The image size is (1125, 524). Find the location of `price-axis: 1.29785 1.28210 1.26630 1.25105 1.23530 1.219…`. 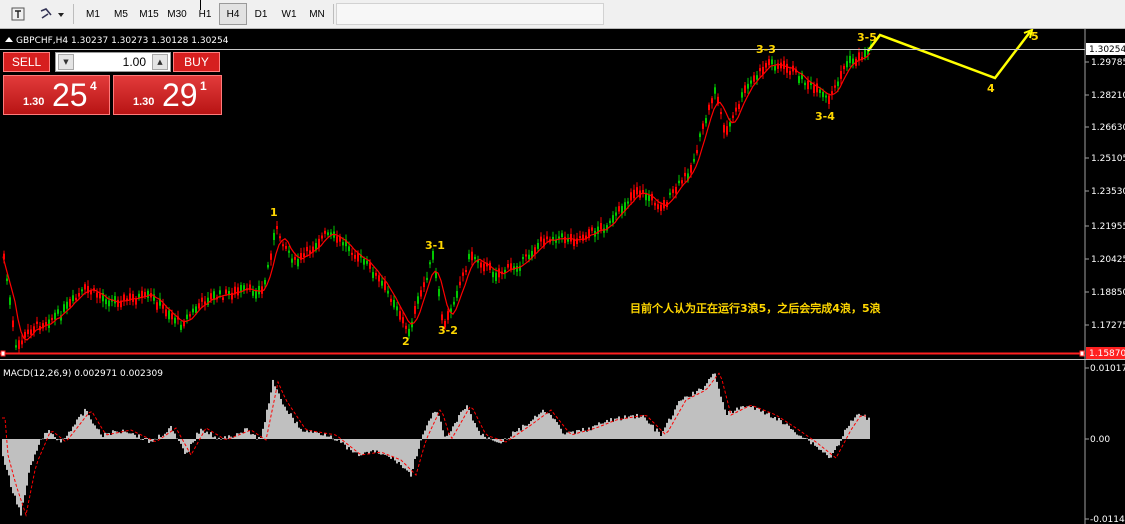

price-axis: 1.29785 1.28210 1.26630 1.25105 1.23530 1.219… is located at coordinates (1105, 194).